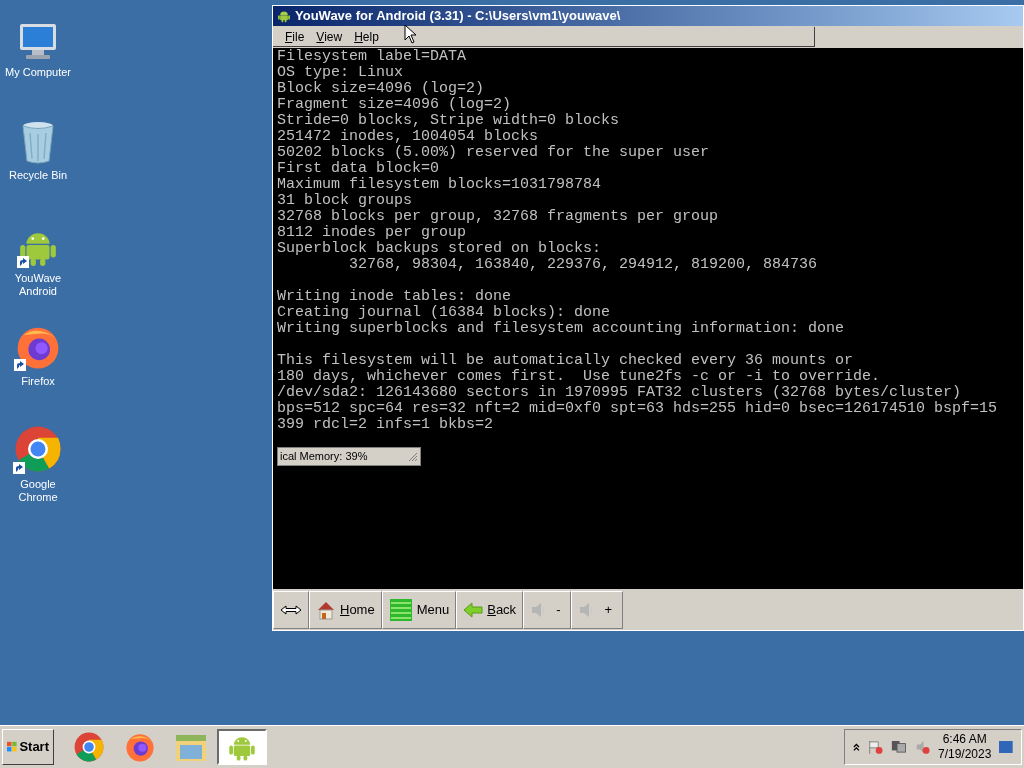  What do you see at coordinates (38, 72) in the screenshot?
I see `desktop-icon-label: My Computer` at bounding box center [38, 72].